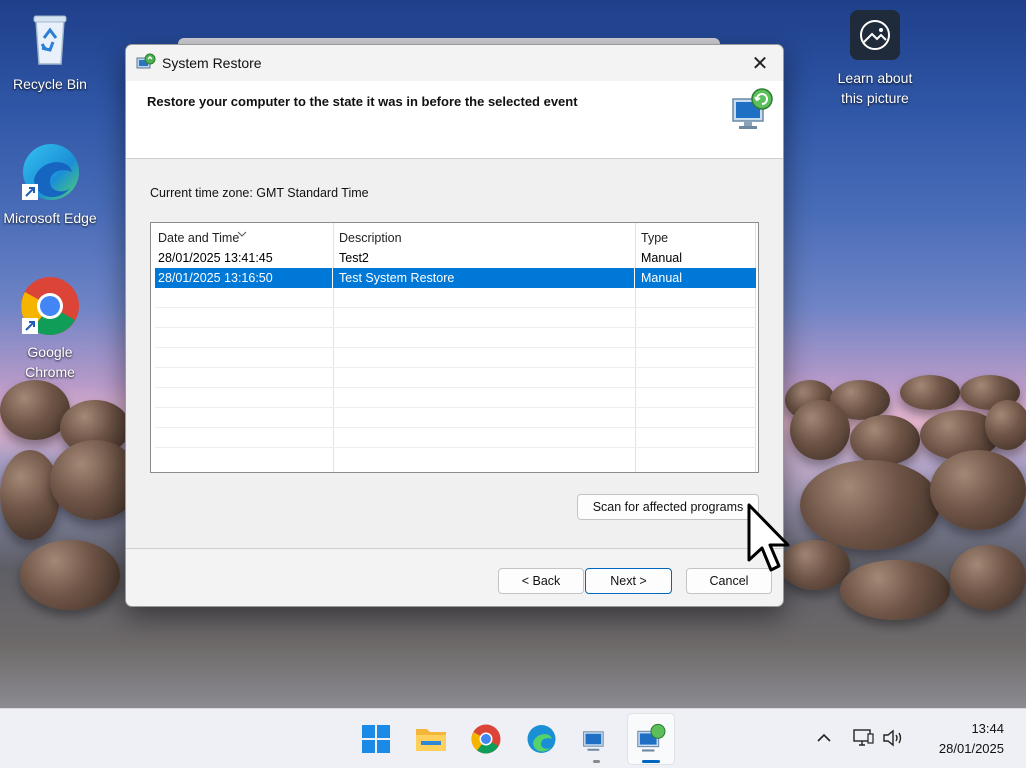  Describe the element at coordinates (875, 88) in the screenshot. I see `learn-about-picture-label: Learn about this picture` at that location.